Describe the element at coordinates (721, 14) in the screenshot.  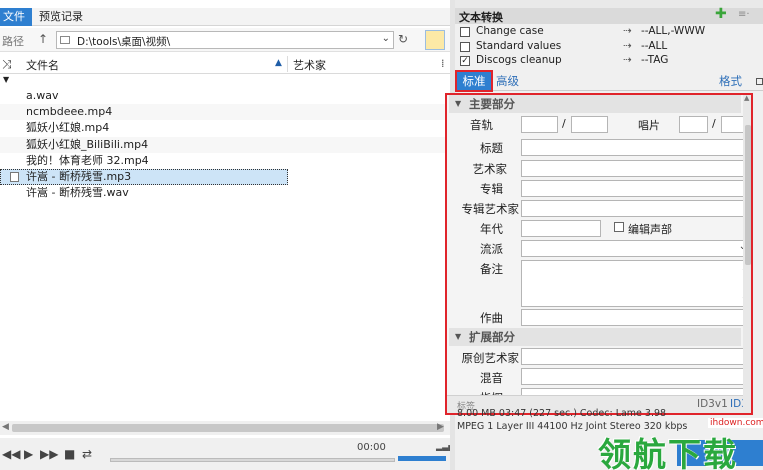
I see `add-icon: ✚` at that location.